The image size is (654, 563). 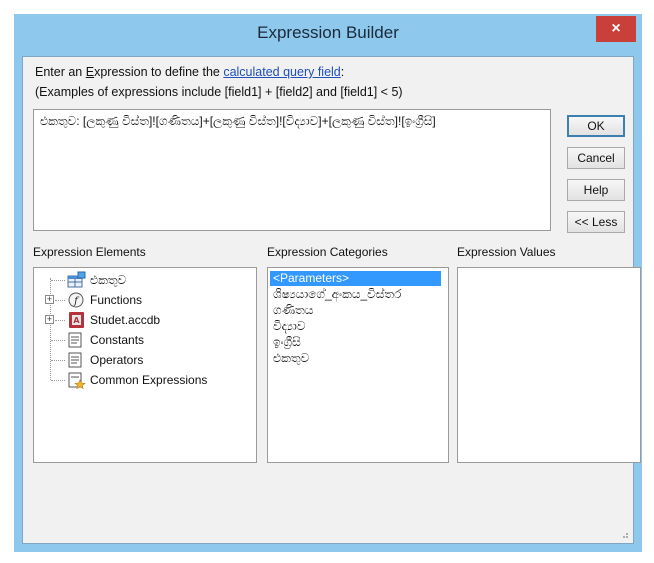 What do you see at coordinates (145, 280) in the screenshot?
I see `tree-item-query: එකතුව` at bounding box center [145, 280].